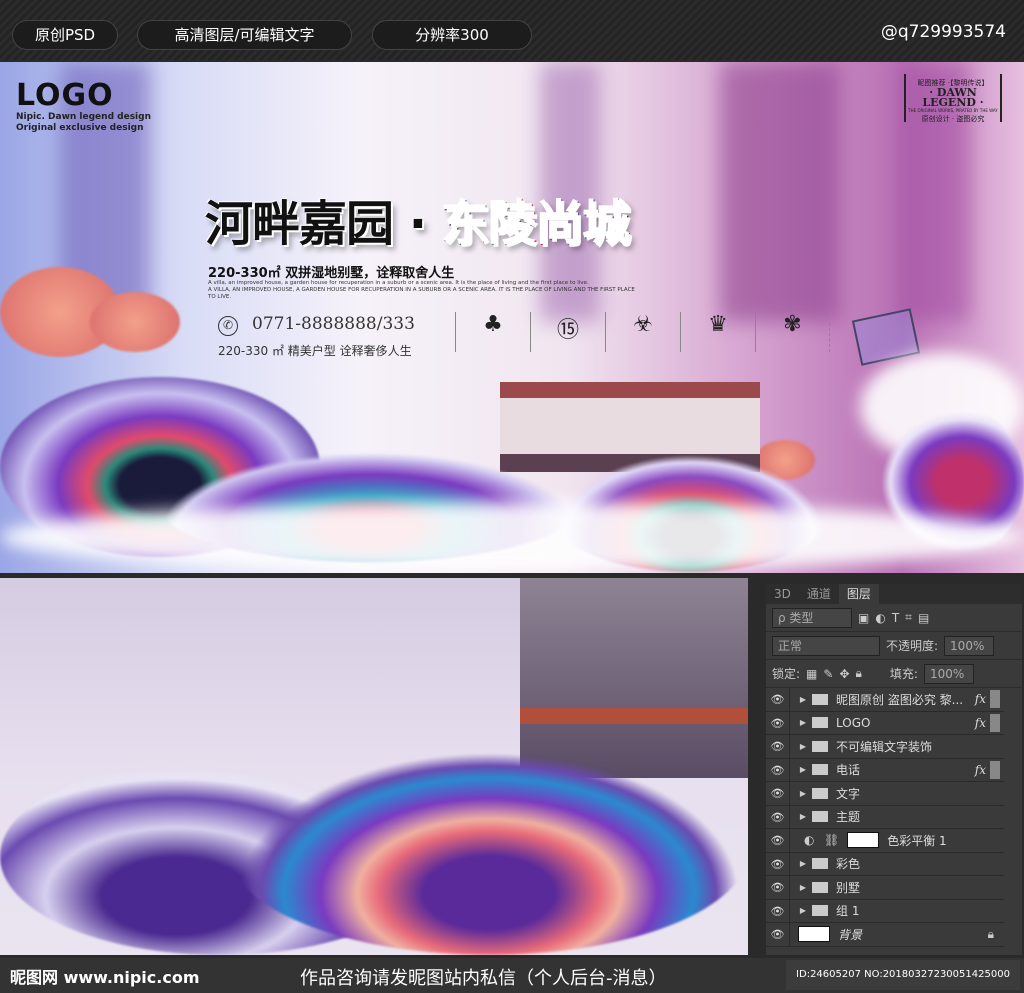 This screenshot has width=1024, height=993. What do you see at coordinates (489, 851) in the screenshot?
I see `color-wave` at bounding box center [489, 851].